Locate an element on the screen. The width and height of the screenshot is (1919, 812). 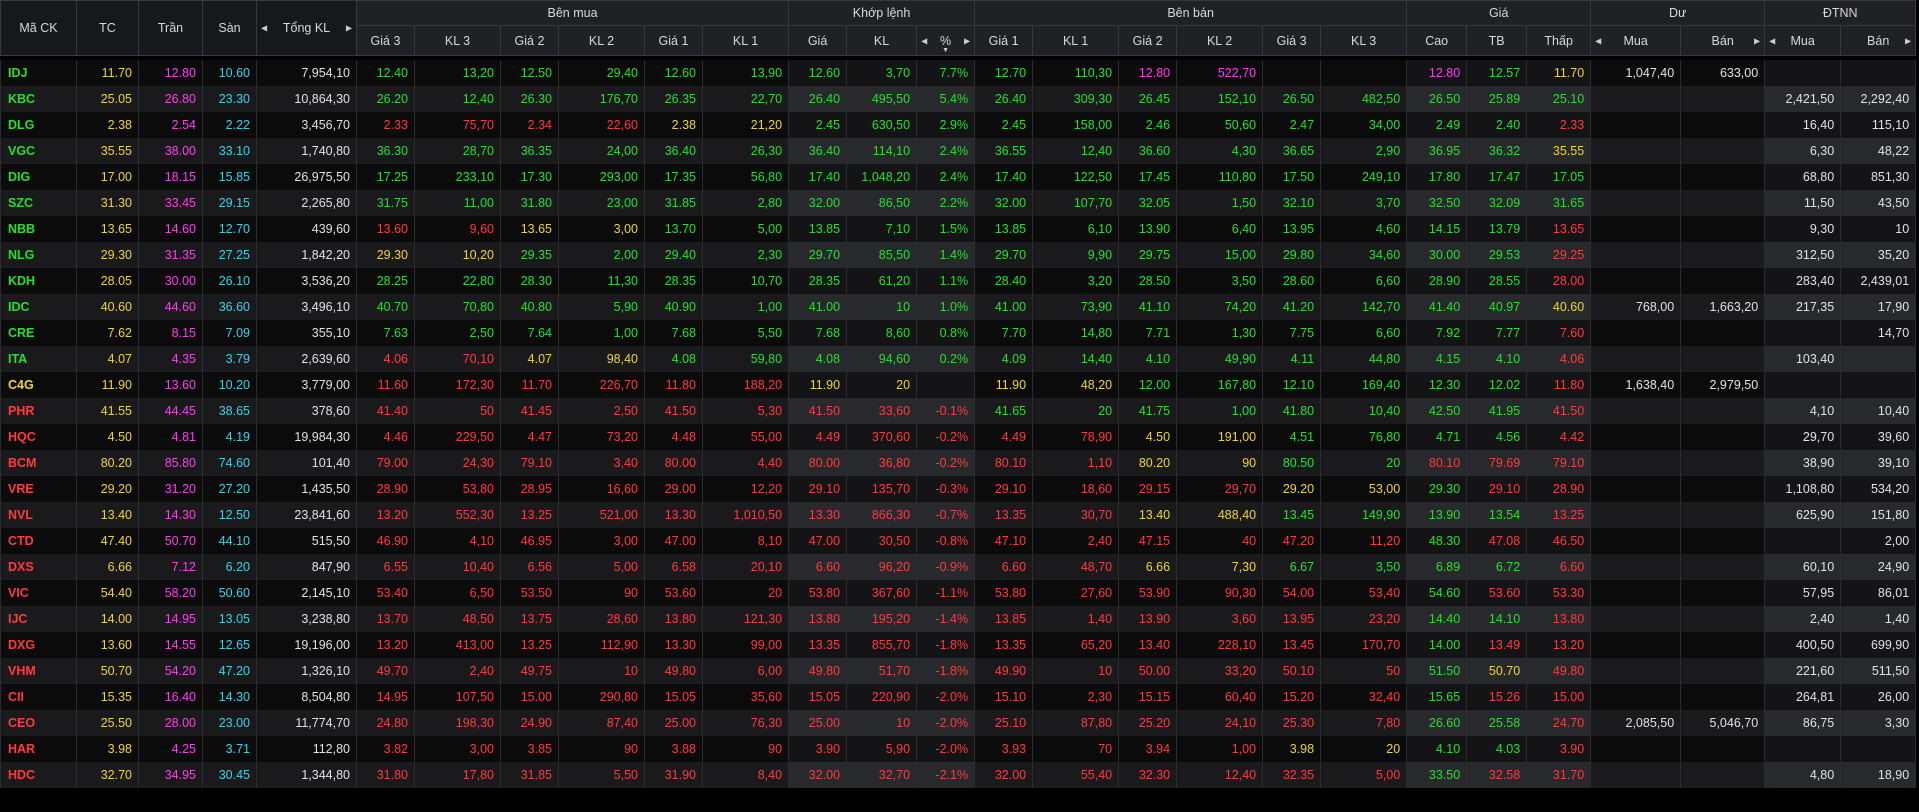
col-remain-buy: ◀ Mua is located at coordinates (1636, 40).